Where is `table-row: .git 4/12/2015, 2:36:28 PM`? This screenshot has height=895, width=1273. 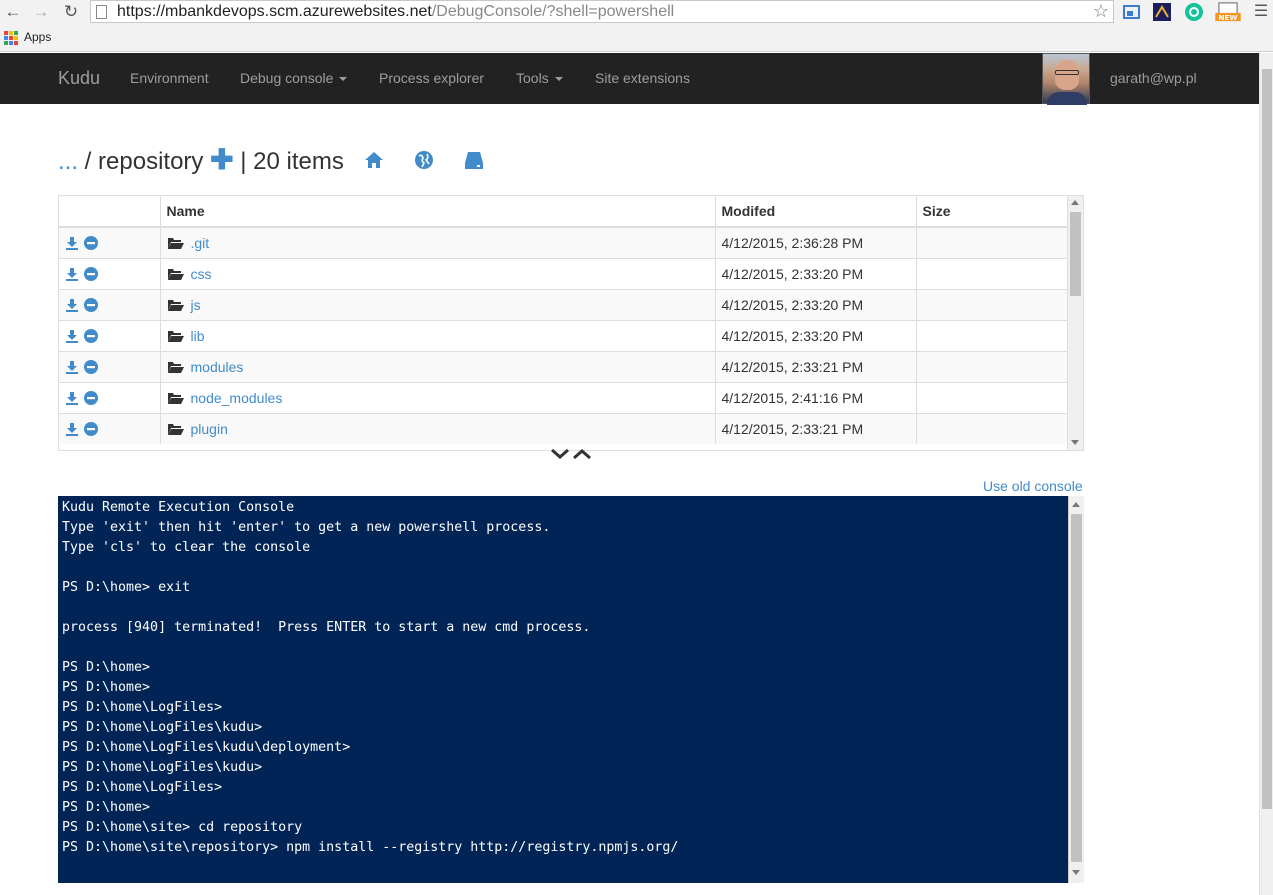 table-row: .git 4/12/2015, 2:36:28 PM is located at coordinates (564, 242).